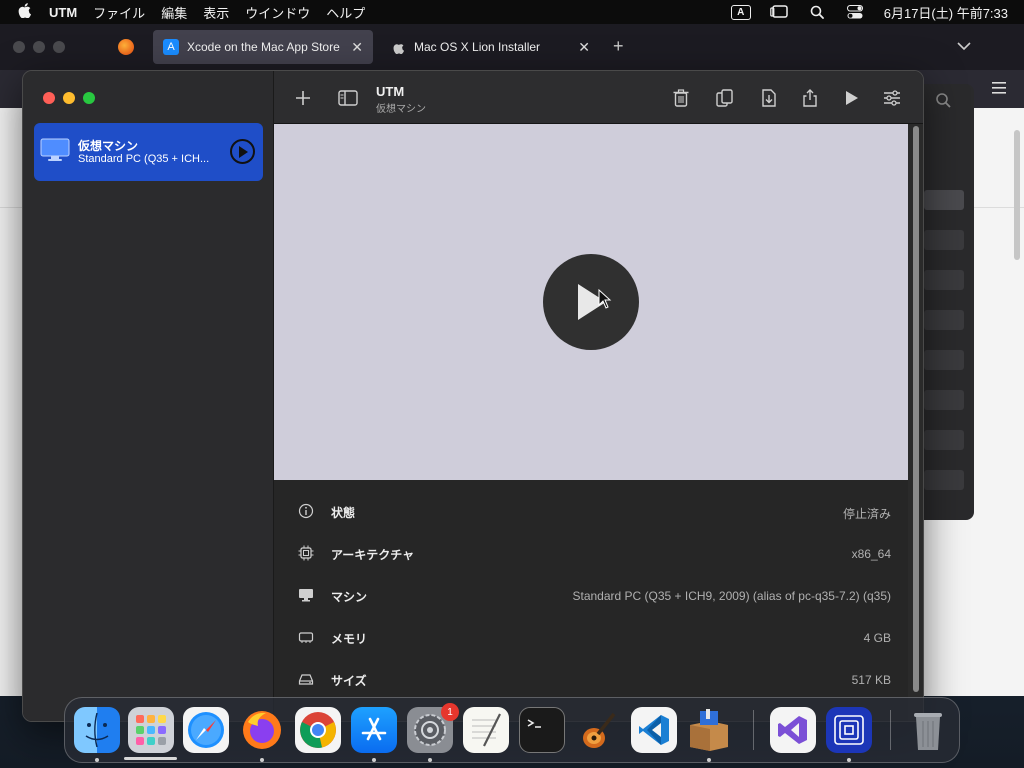  I want to click on input-source-icon: A, so click(740, 12).